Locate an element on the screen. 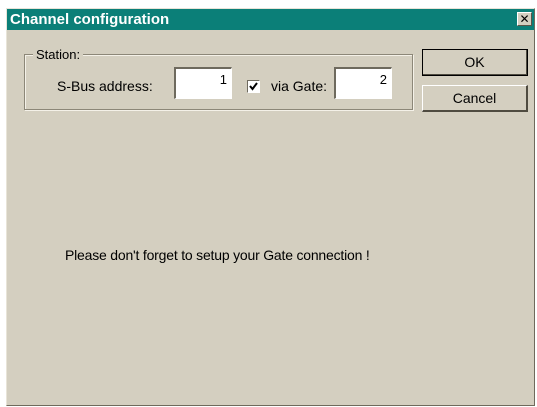 This screenshot has height=407, width=537. cancel-button: Cancel is located at coordinates (475, 98).